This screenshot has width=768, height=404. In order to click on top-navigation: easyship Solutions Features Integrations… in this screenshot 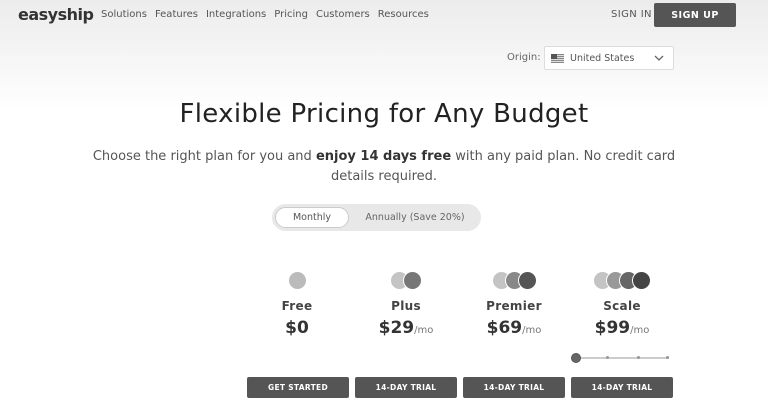, I will do `click(384, 15)`.